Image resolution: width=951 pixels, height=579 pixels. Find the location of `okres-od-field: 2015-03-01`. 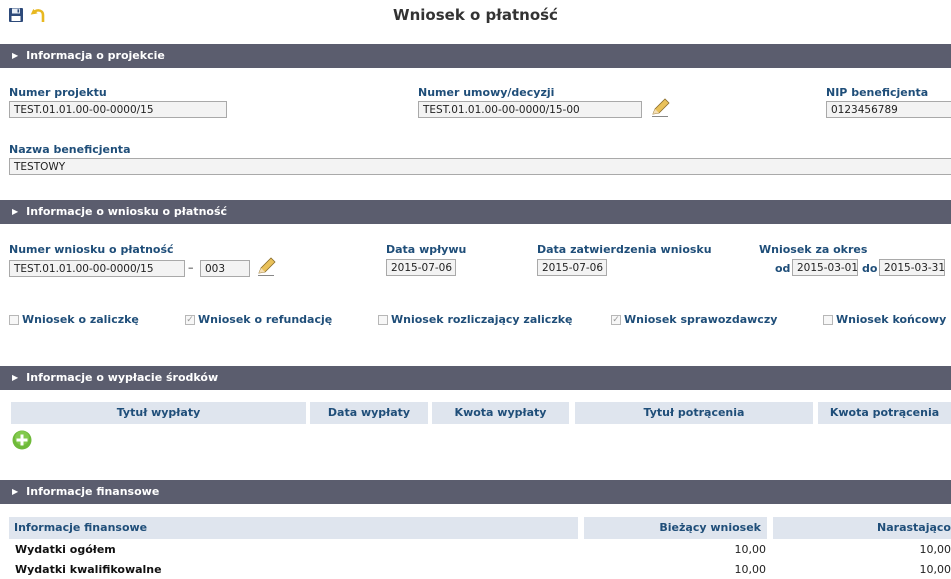

okres-od-field: 2015-03-01 is located at coordinates (825, 267).